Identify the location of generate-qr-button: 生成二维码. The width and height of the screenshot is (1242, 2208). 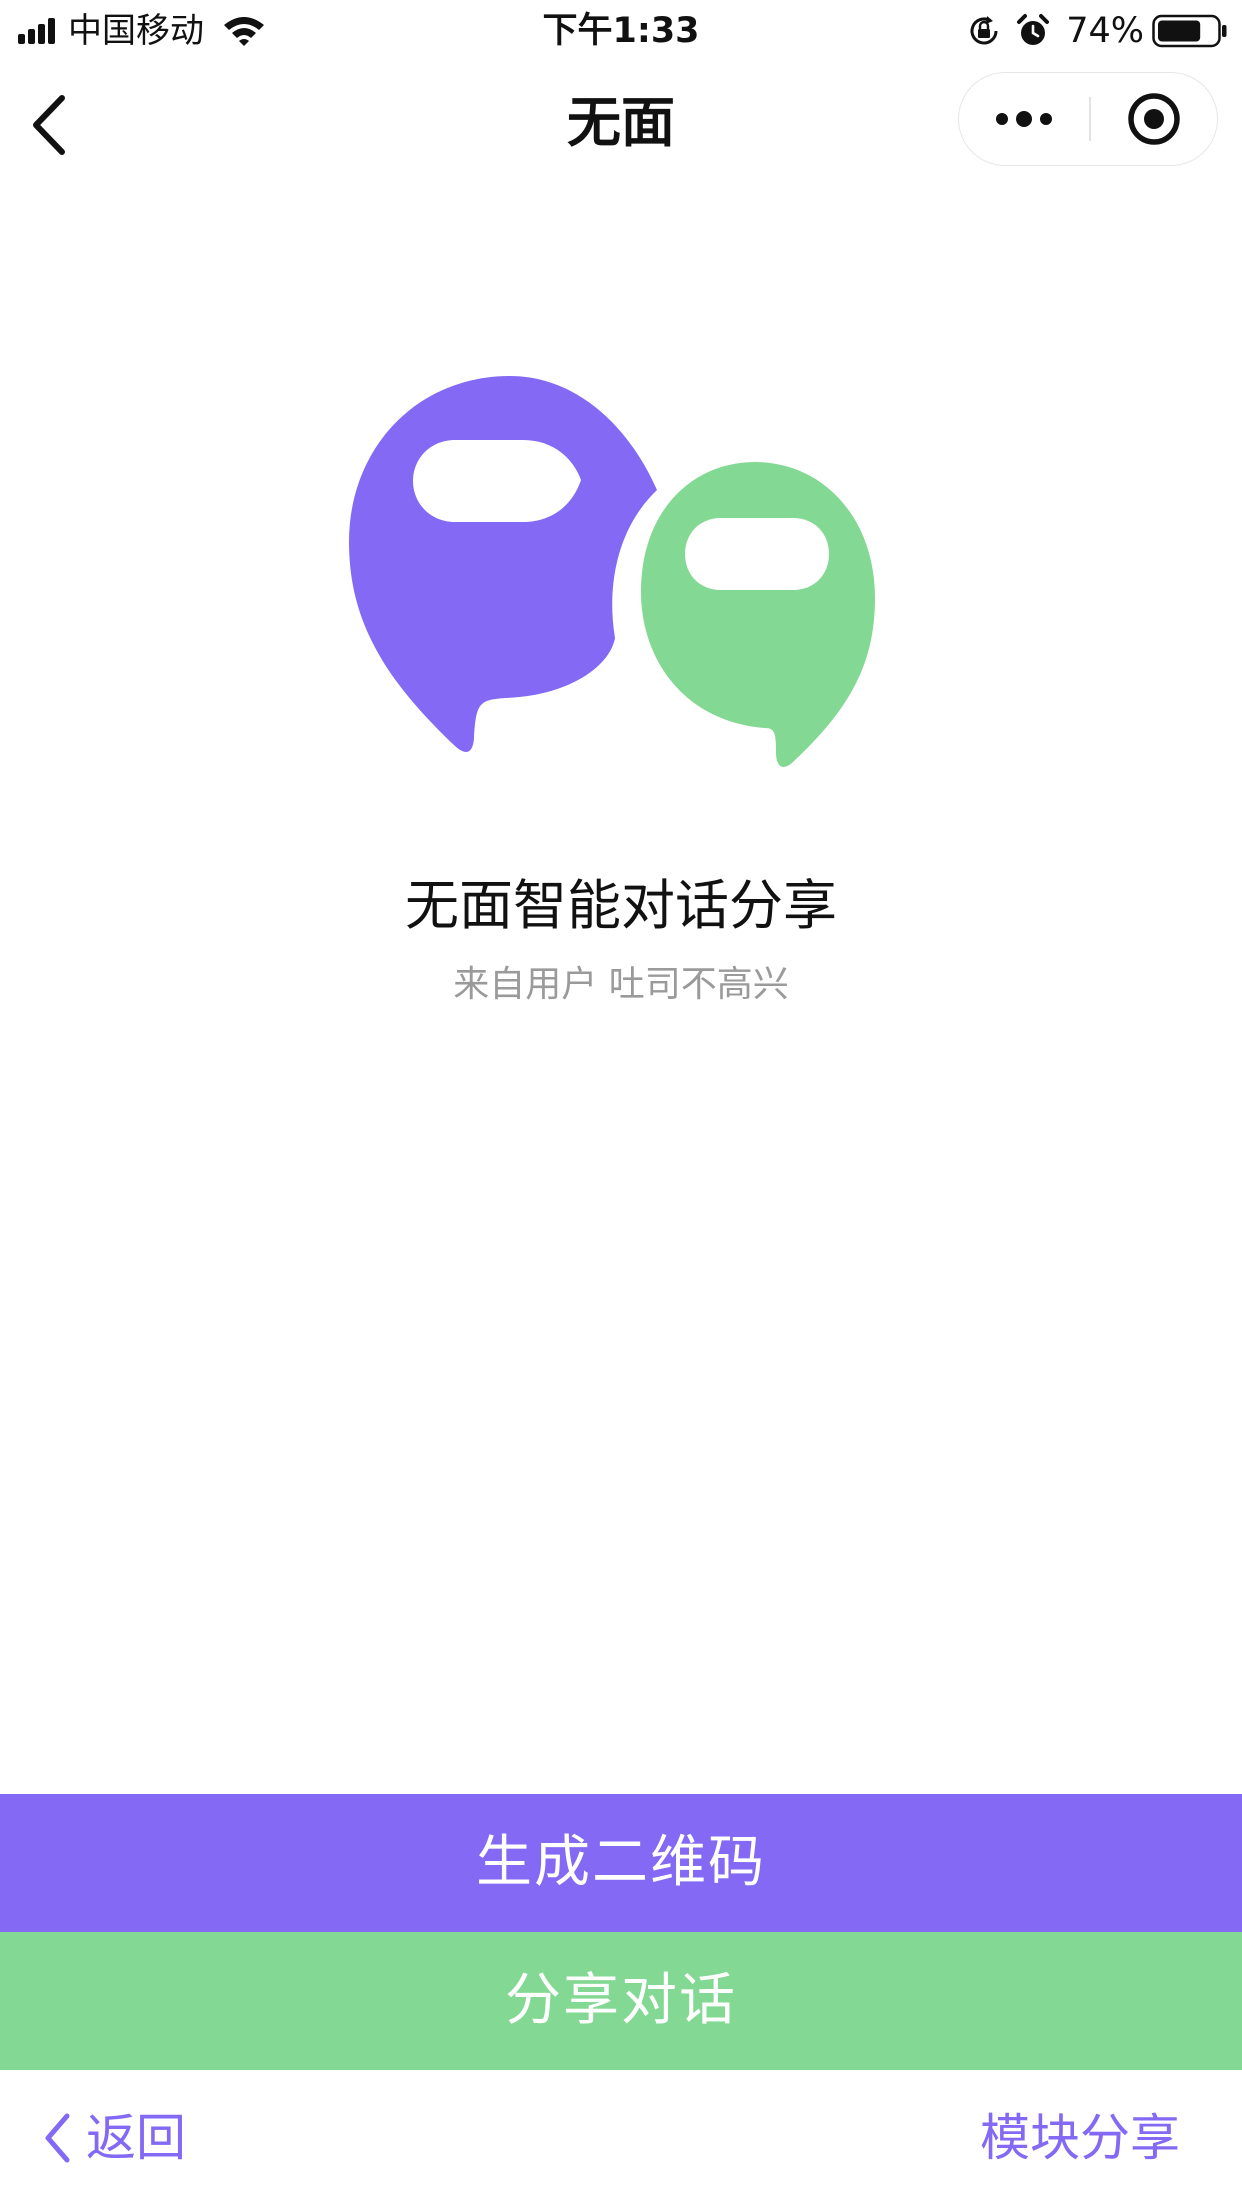
(621, 1863).